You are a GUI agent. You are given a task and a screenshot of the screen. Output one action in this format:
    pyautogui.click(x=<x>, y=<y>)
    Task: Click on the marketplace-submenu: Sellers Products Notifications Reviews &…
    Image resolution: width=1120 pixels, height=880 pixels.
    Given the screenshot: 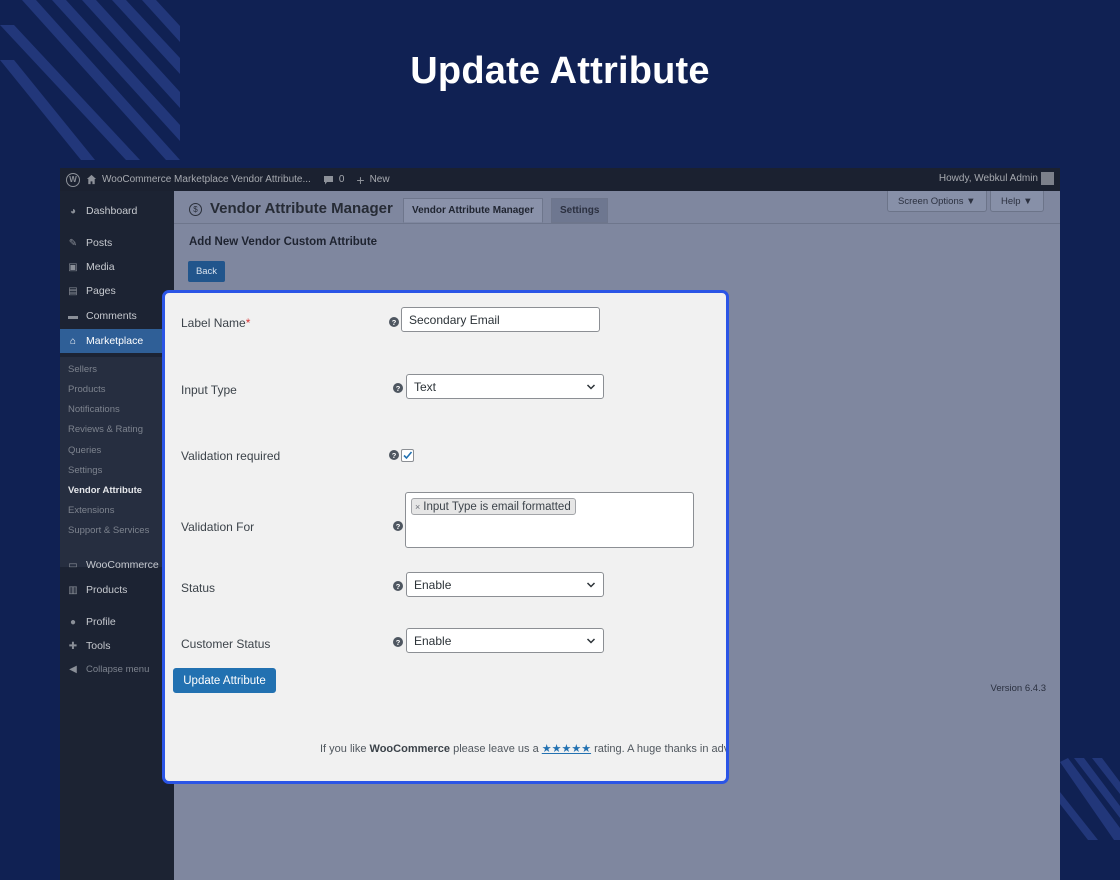 What is the action you would take?
    pyautogui.click(x=117, y=462)
    